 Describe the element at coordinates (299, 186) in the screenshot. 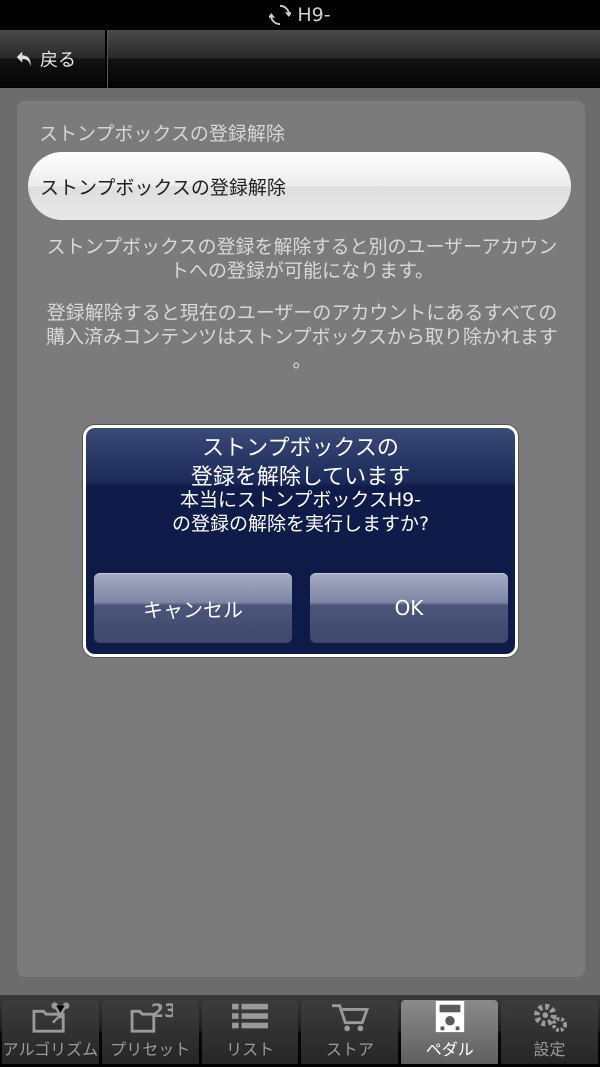

I see `unregister-button: ストンプボックスの登録解除` at that location.